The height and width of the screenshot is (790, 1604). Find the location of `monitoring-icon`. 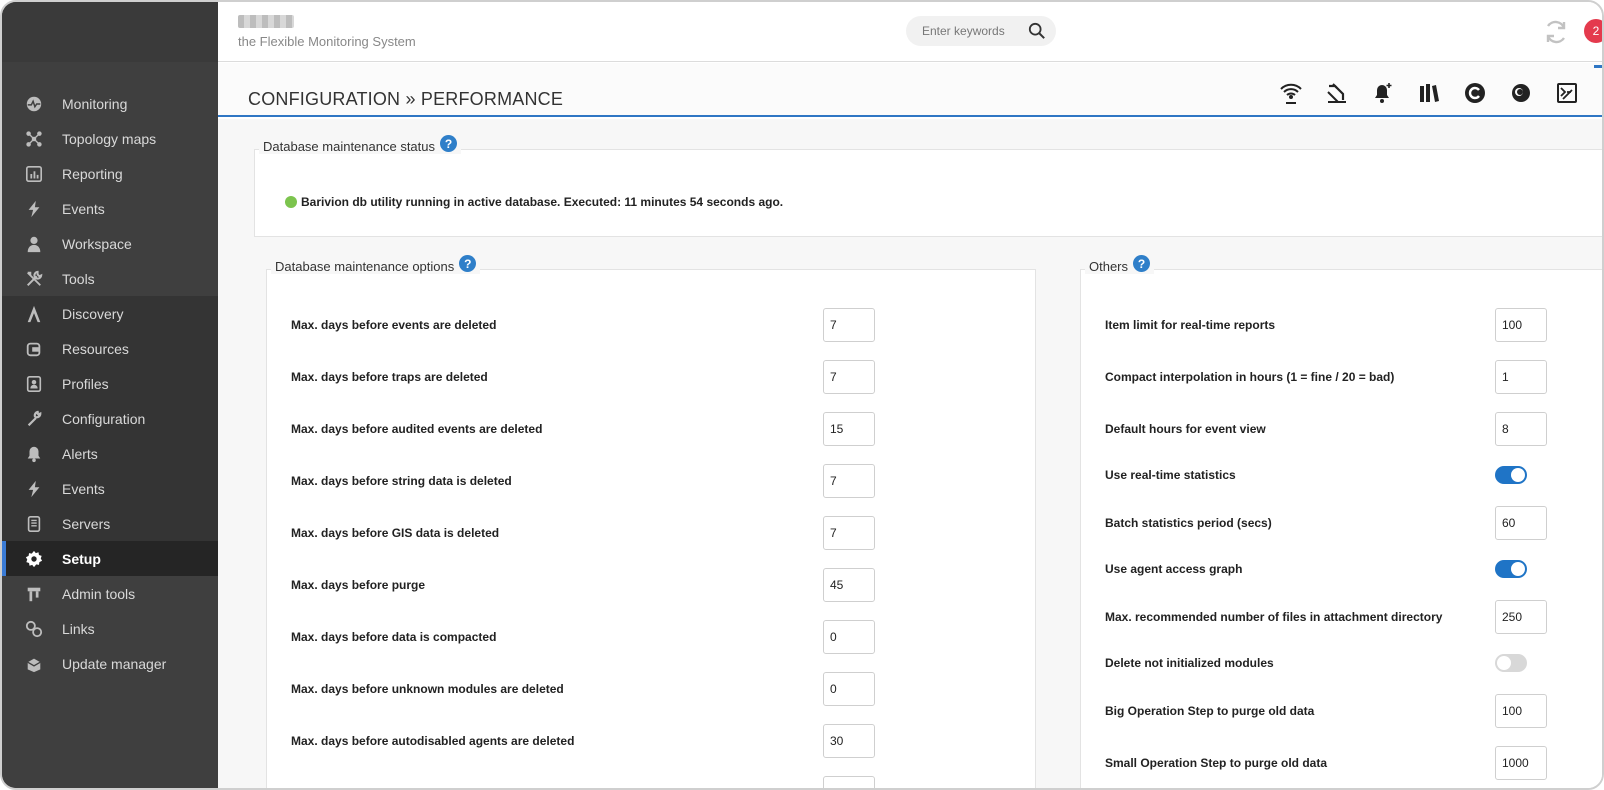

monitoring-icon is located at coordinates (34, 104).